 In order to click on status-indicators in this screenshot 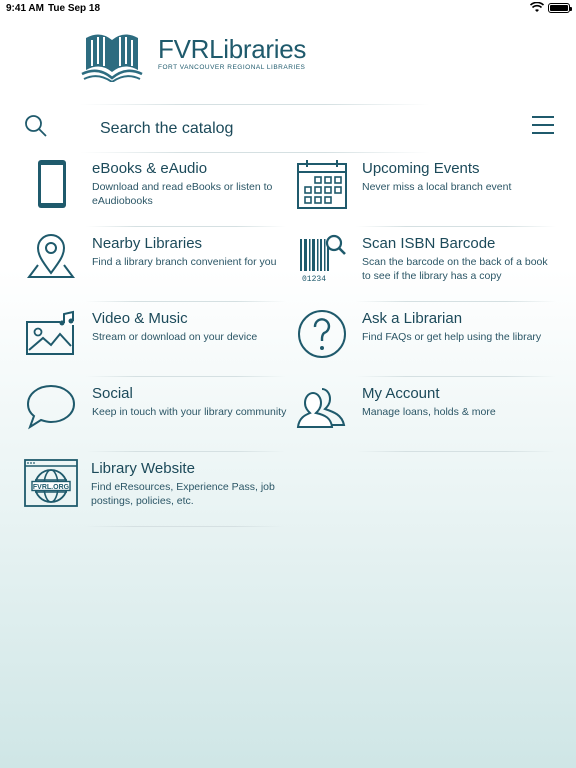, I will do `click(551, 7)`.